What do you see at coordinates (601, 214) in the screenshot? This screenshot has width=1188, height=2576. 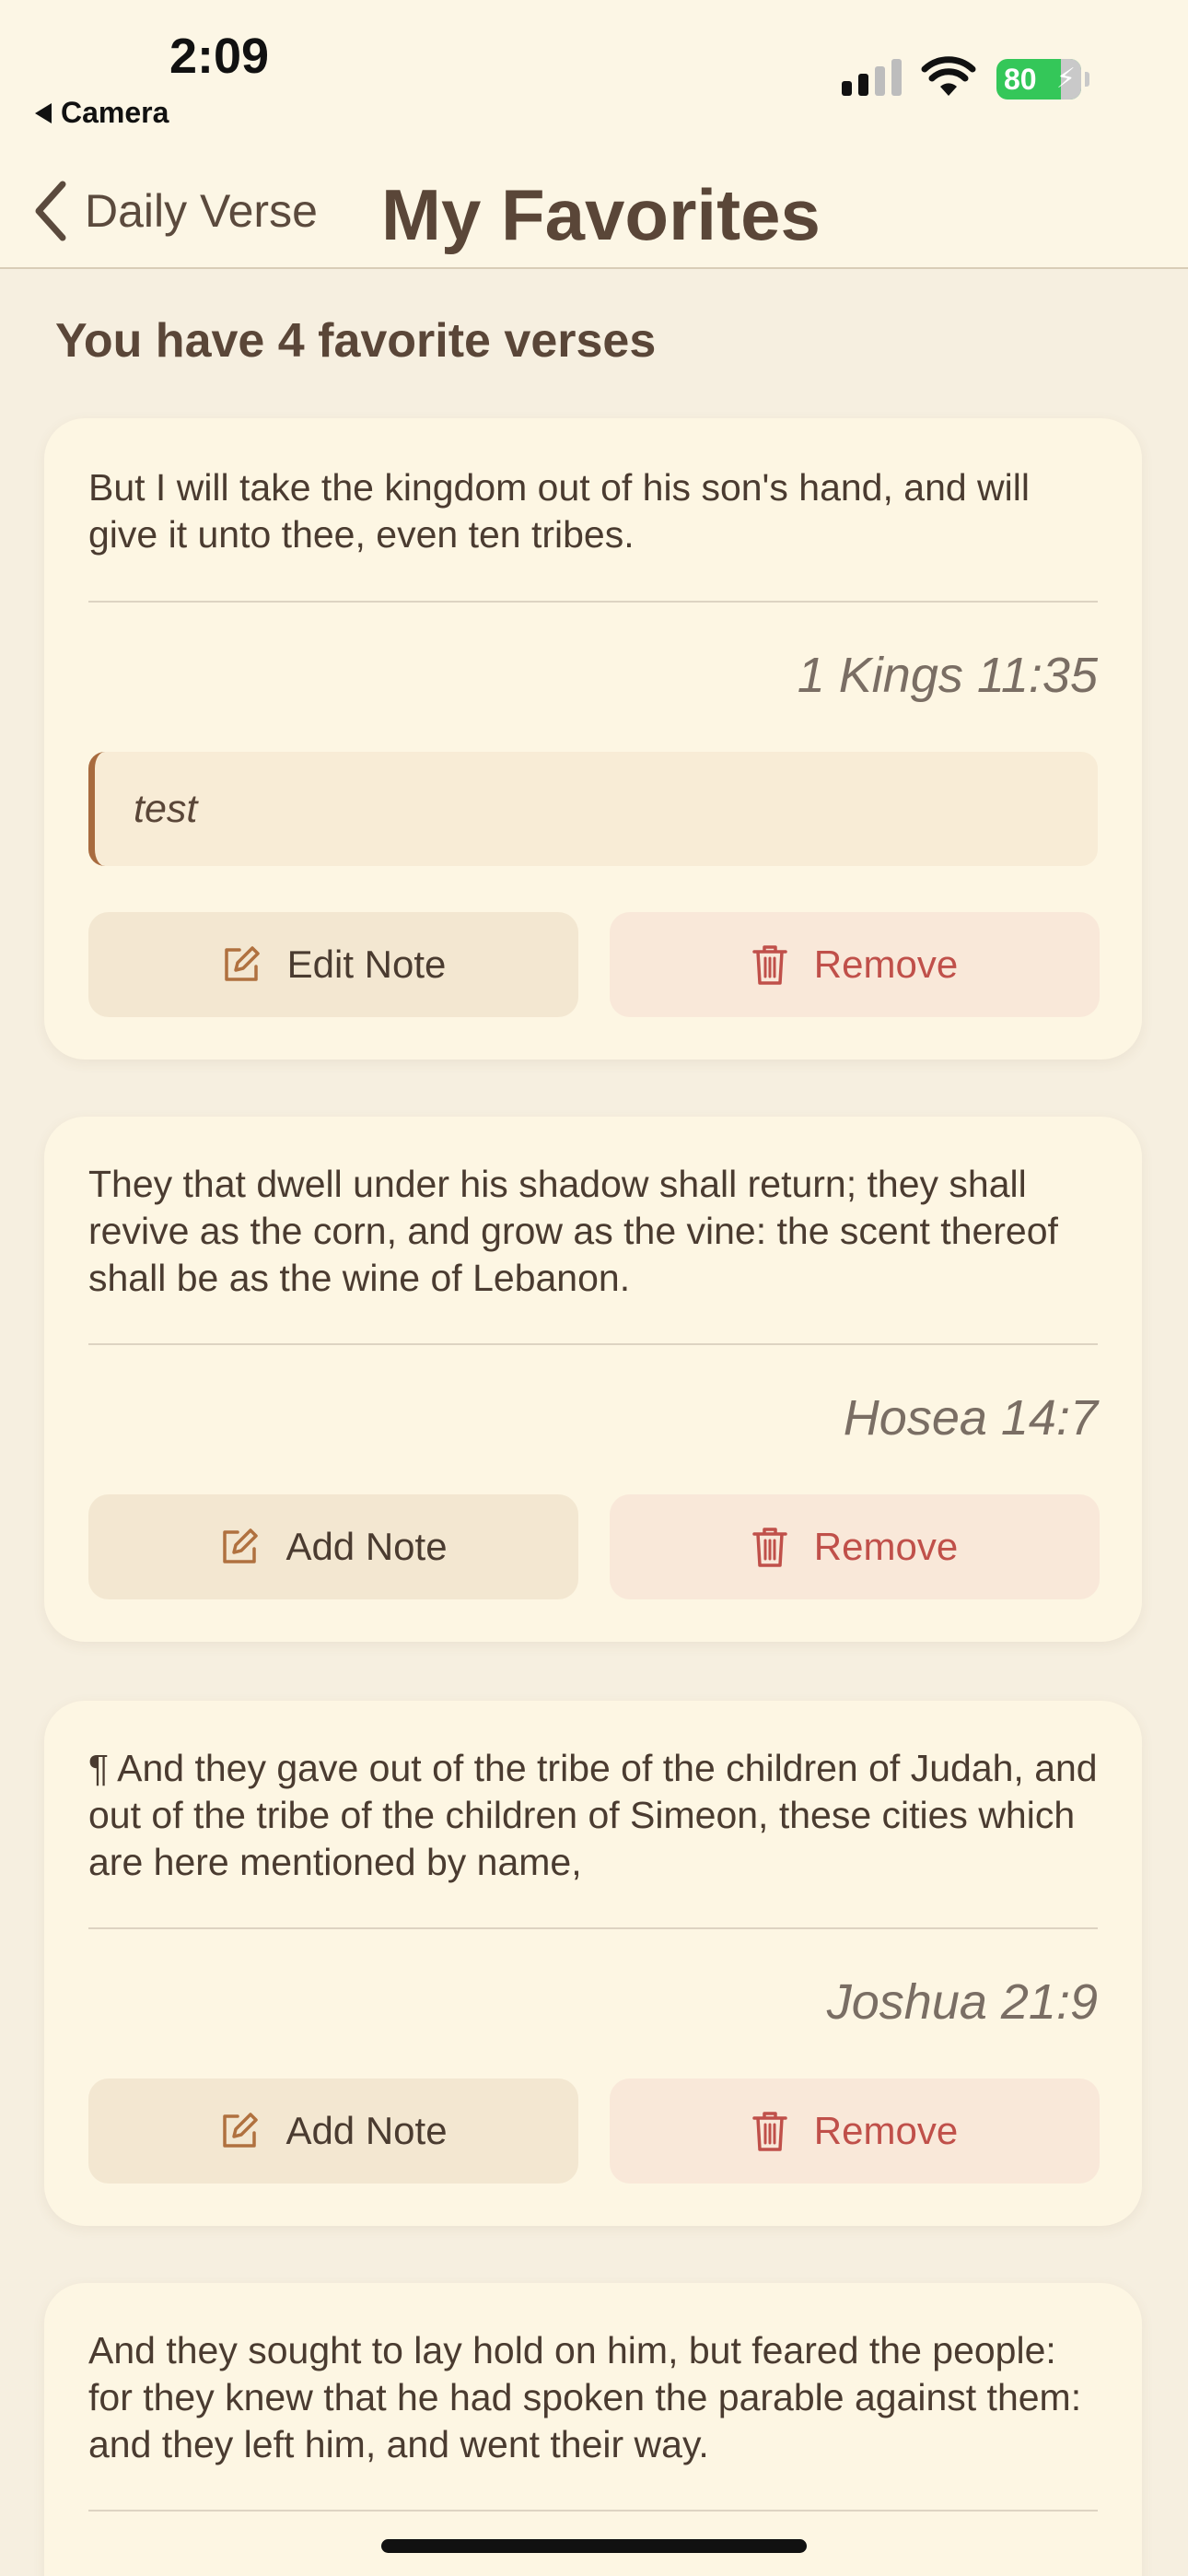 I see `page-title: My Favorites` at bounding box center [601, 214].